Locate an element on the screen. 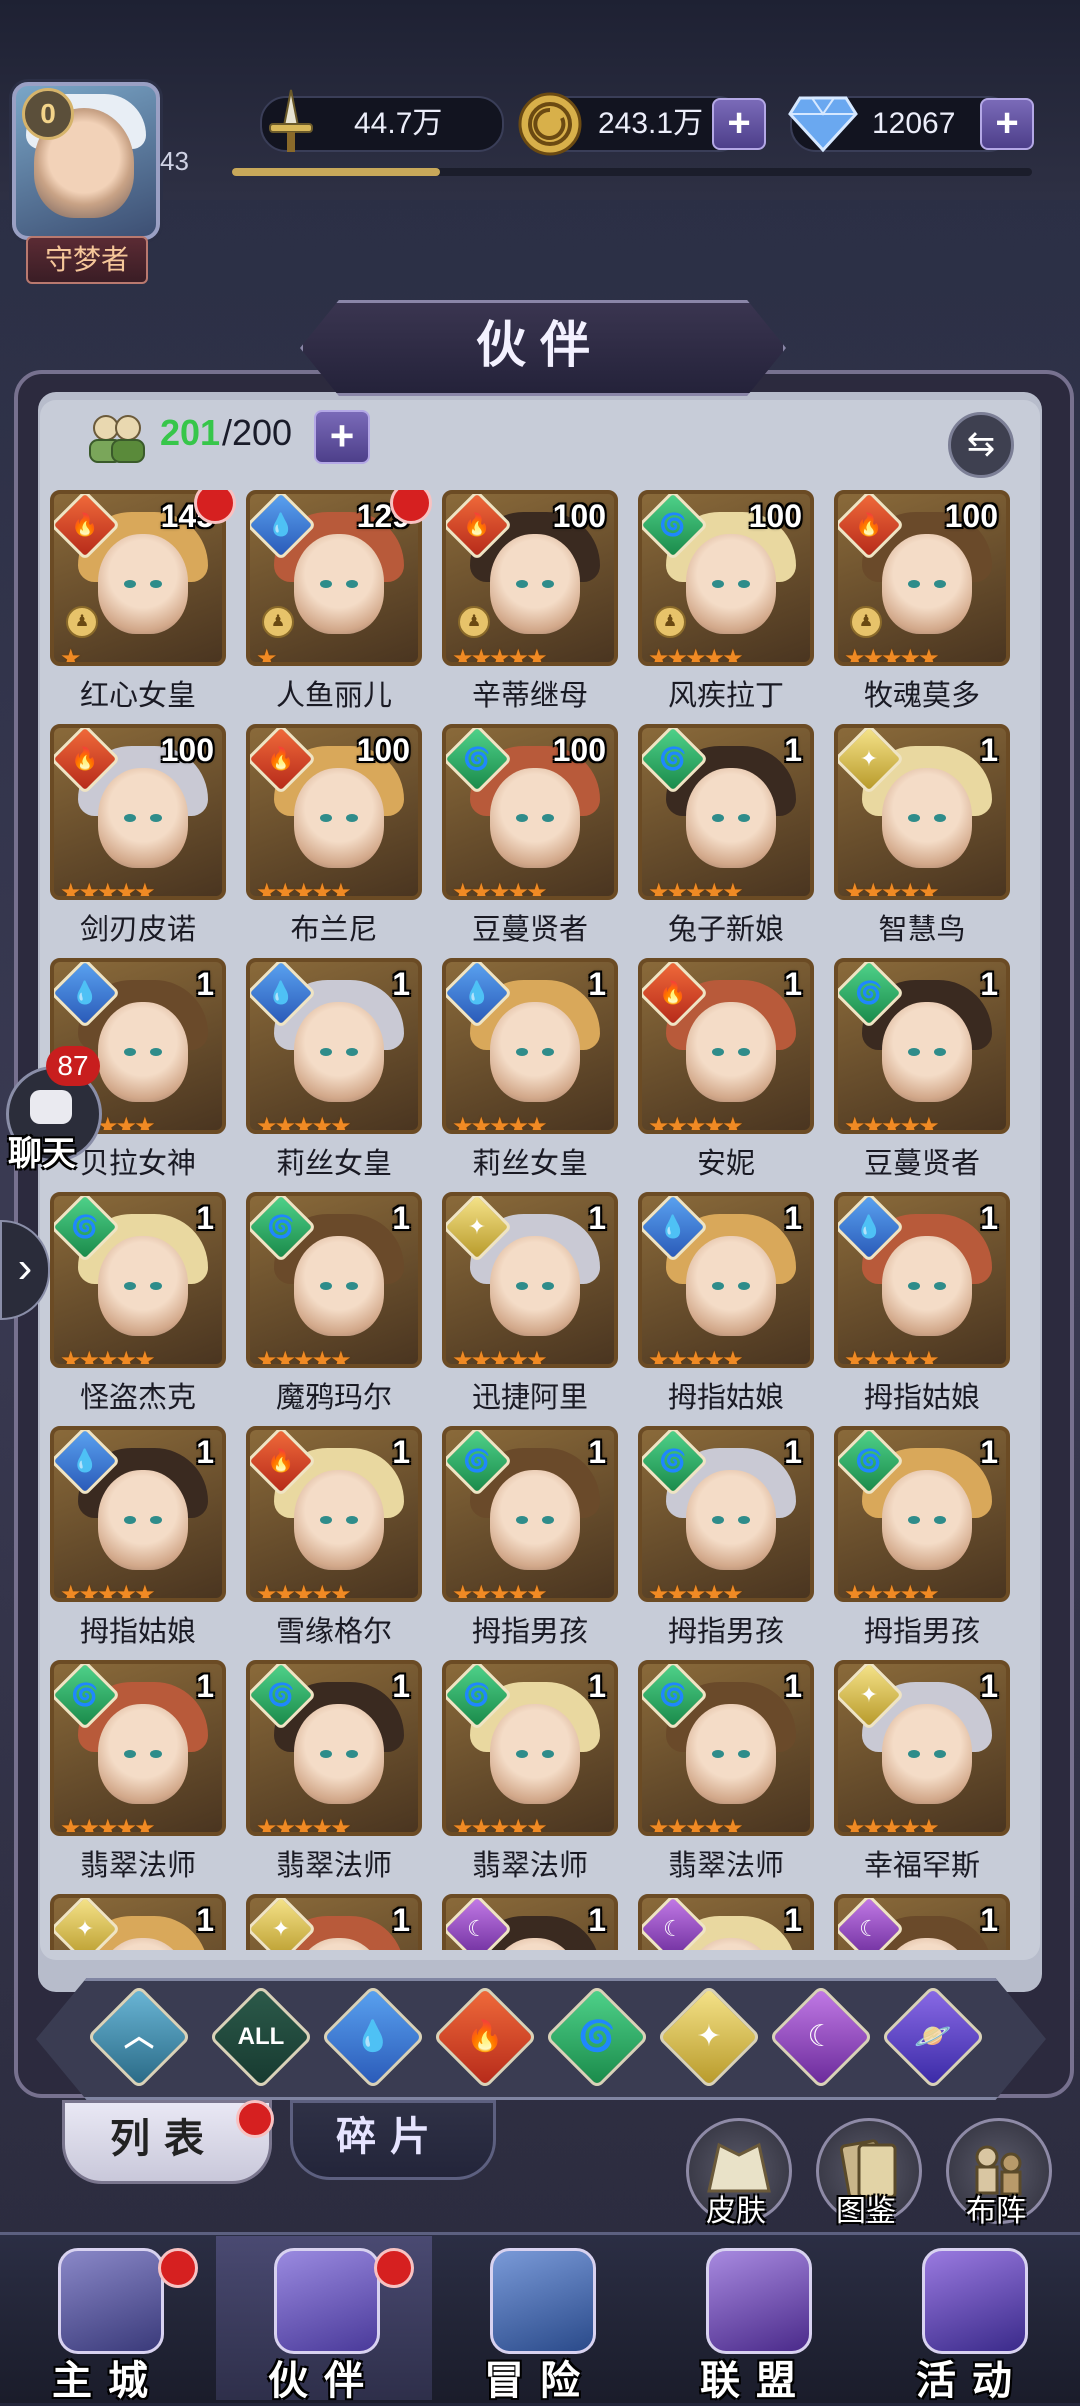 The height and width of the screenshot is (2406, 1080). hero-name: 拇指姑娘 is located at coordinates (725, 1398).